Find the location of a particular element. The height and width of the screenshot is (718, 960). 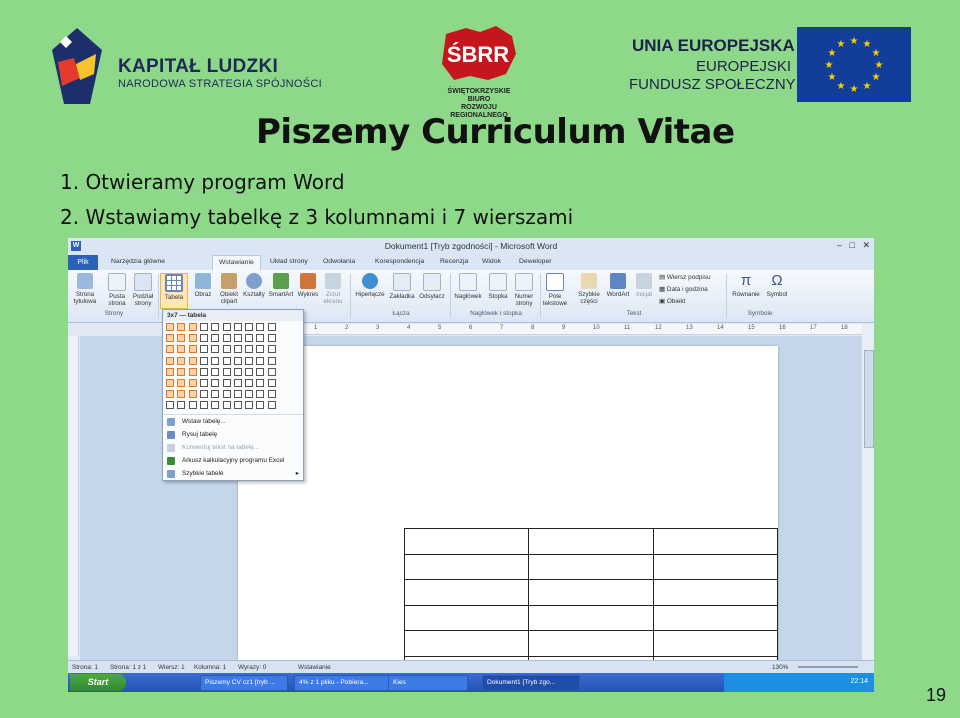

status-mode: Wstawianie is located at coordinates (314, 667).